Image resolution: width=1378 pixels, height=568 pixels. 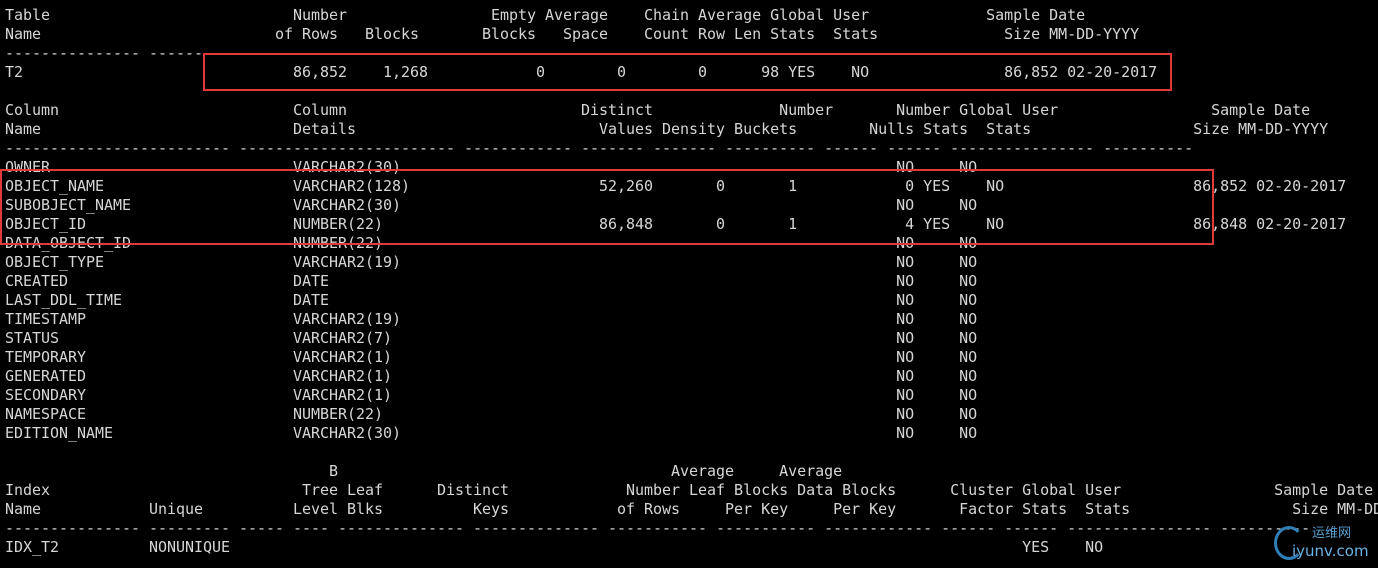 I want to click on terminal-line: LAST_DDL_TIME DATE NO NO, so click(x=491, y=300).